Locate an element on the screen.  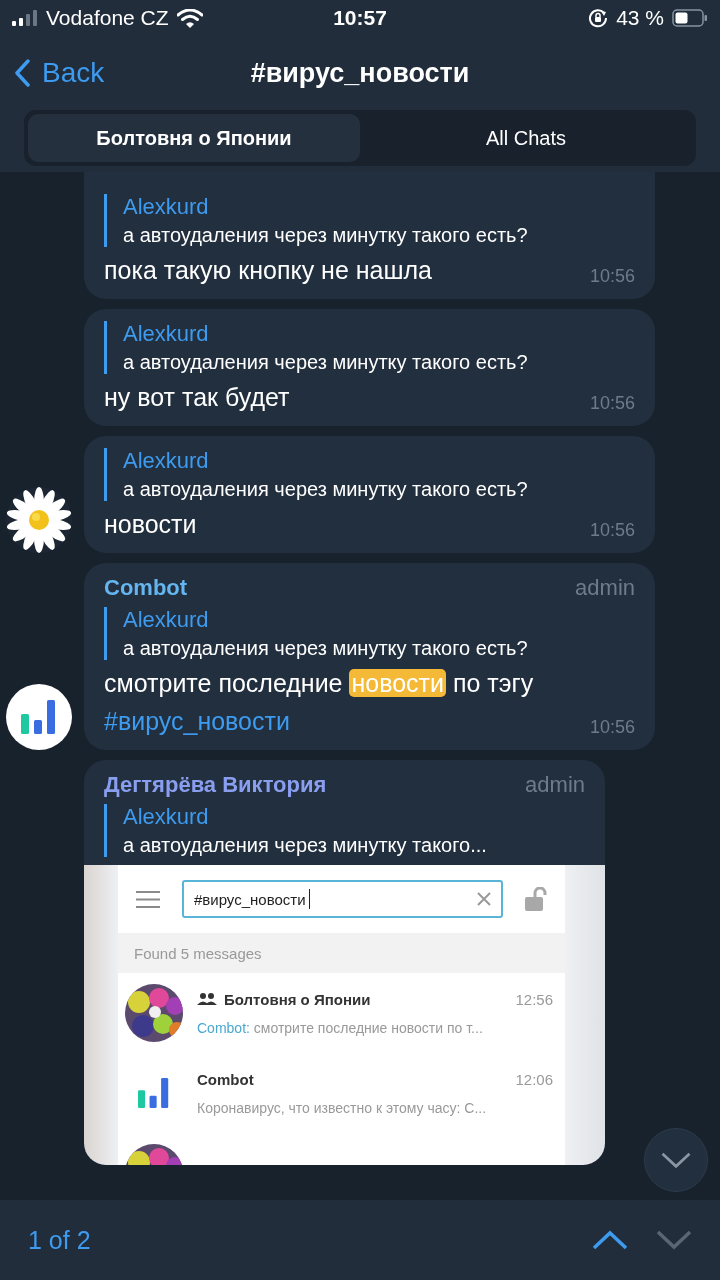
back-chevron-icon is located at coordinates (22, 73).